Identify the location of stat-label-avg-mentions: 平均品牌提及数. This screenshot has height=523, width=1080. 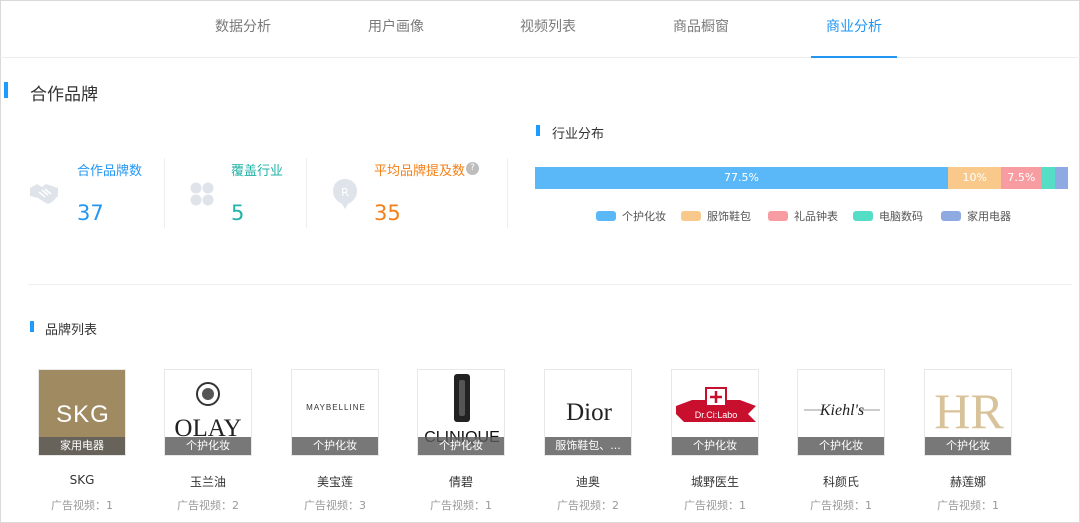
(420, 171).